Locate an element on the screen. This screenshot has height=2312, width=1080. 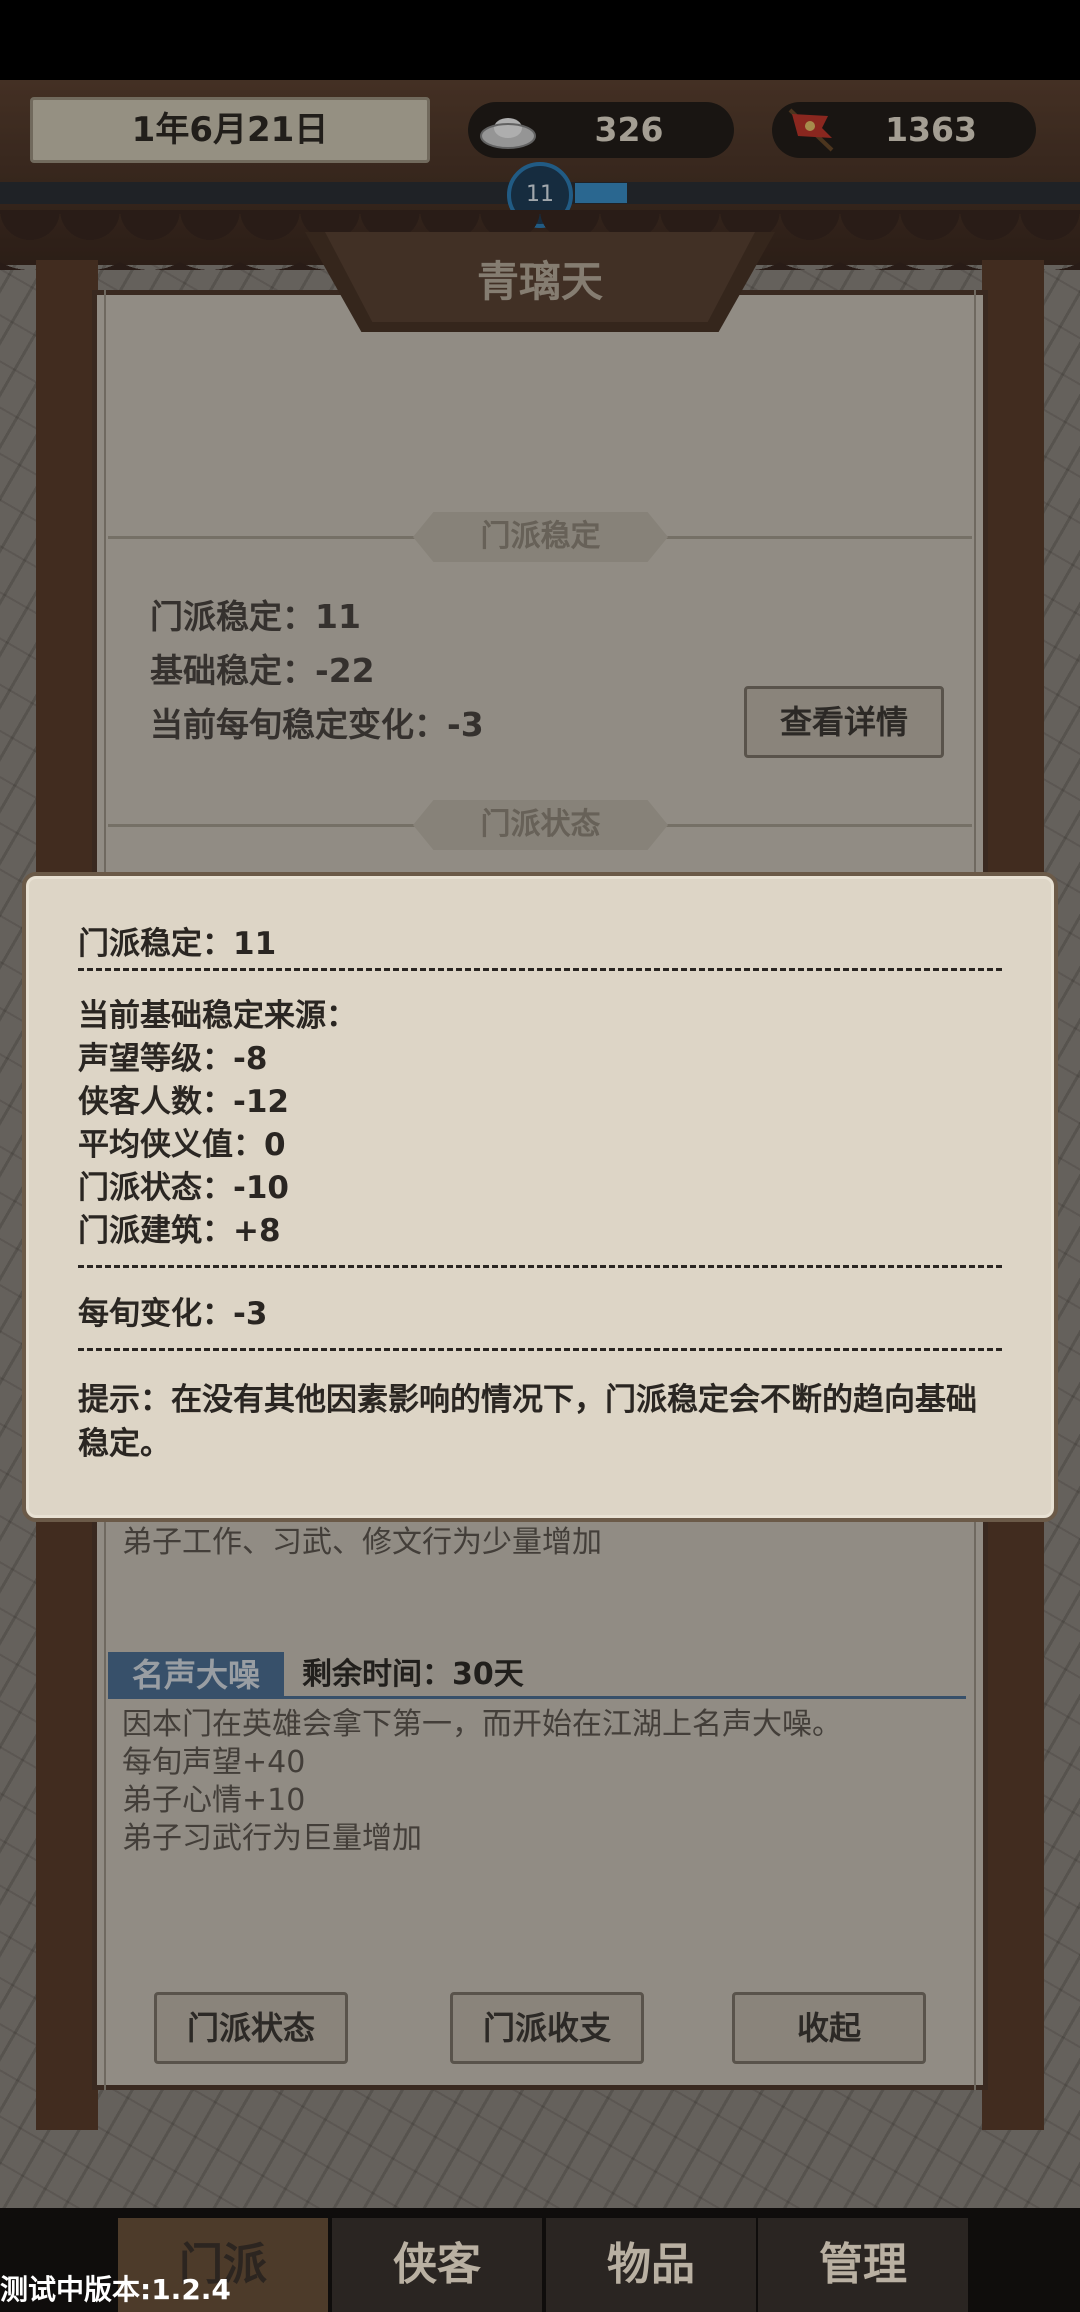
tooltip-change: 每旬变化：-3 is located at coordinates (173, 1314).